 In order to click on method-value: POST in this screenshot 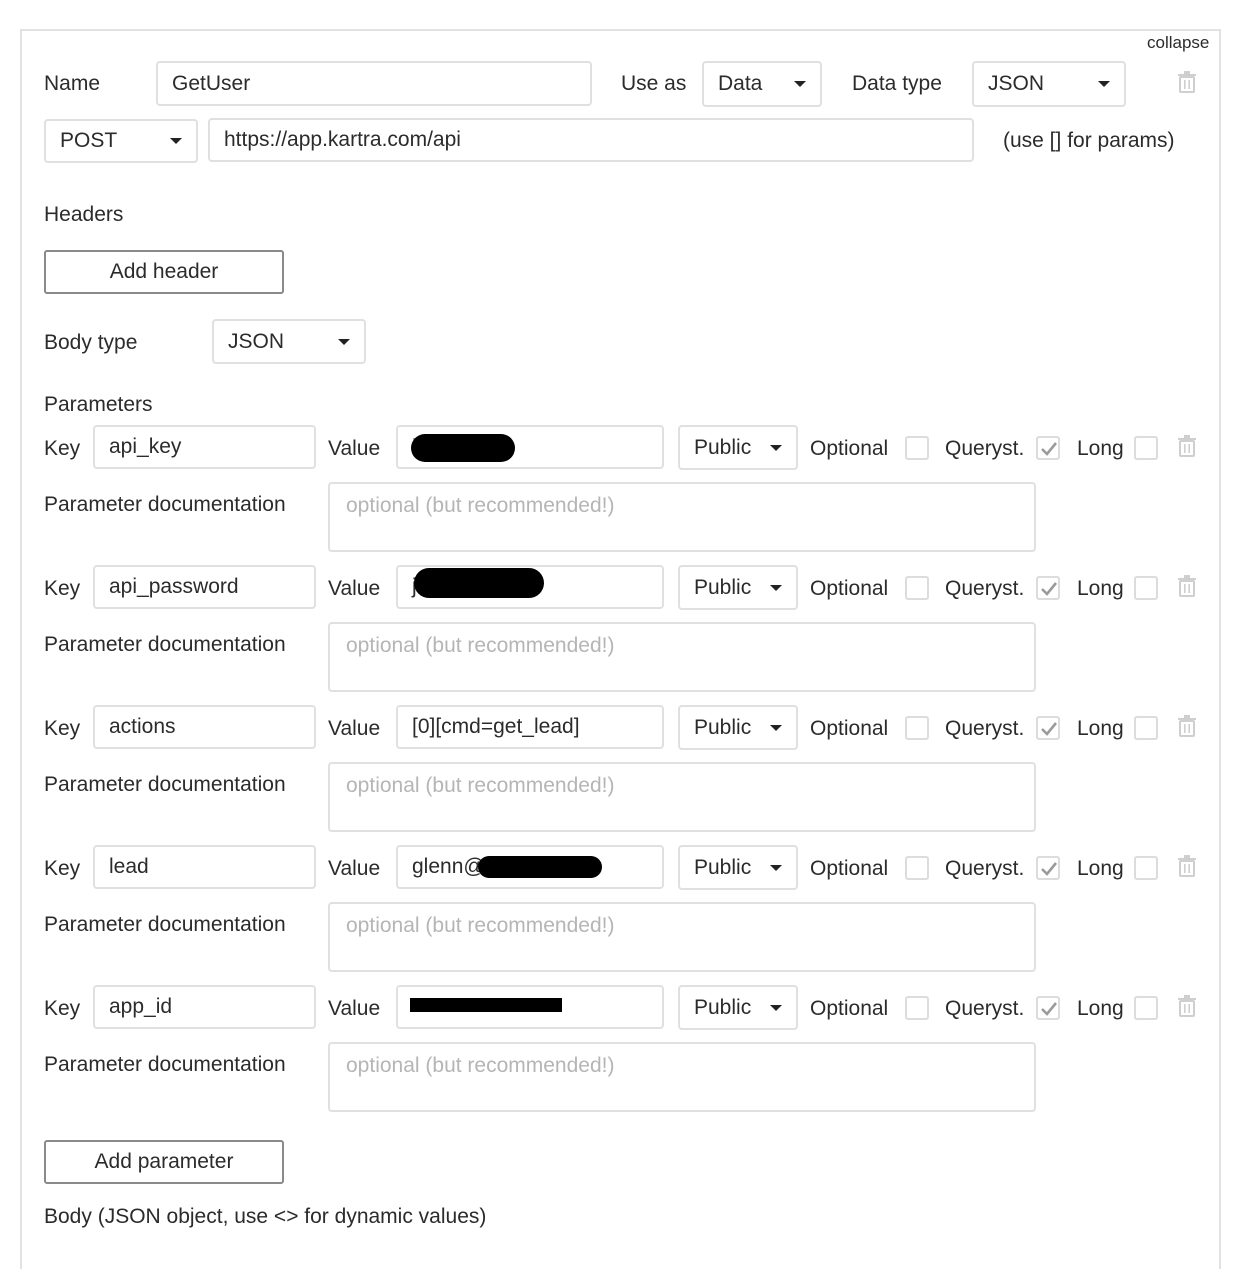, I will do `click(89, 140)`.